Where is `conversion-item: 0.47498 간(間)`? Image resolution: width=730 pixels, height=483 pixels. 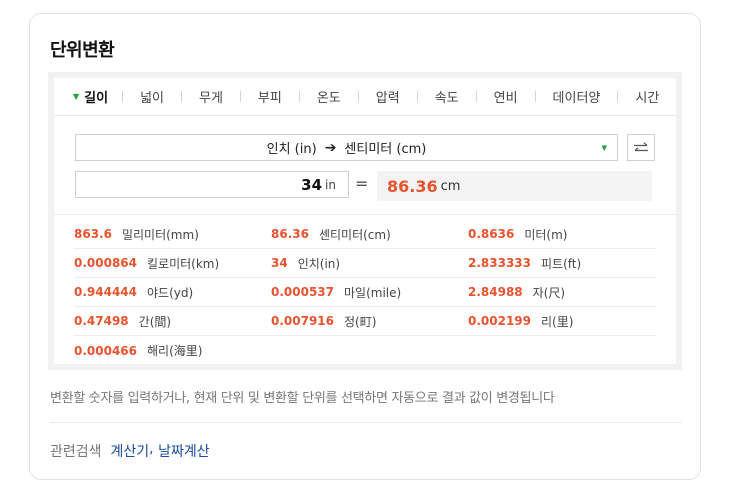
conversion-item: 0.47498 간(間) is located at coordinates (172, 321).